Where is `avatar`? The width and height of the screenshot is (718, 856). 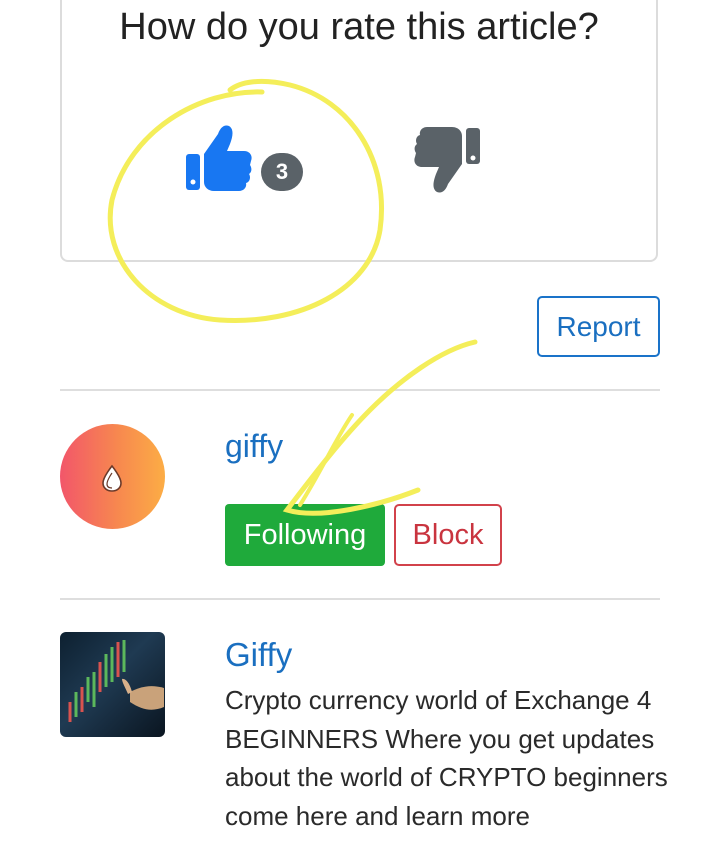 avatar is located at coordinates (112, 476).